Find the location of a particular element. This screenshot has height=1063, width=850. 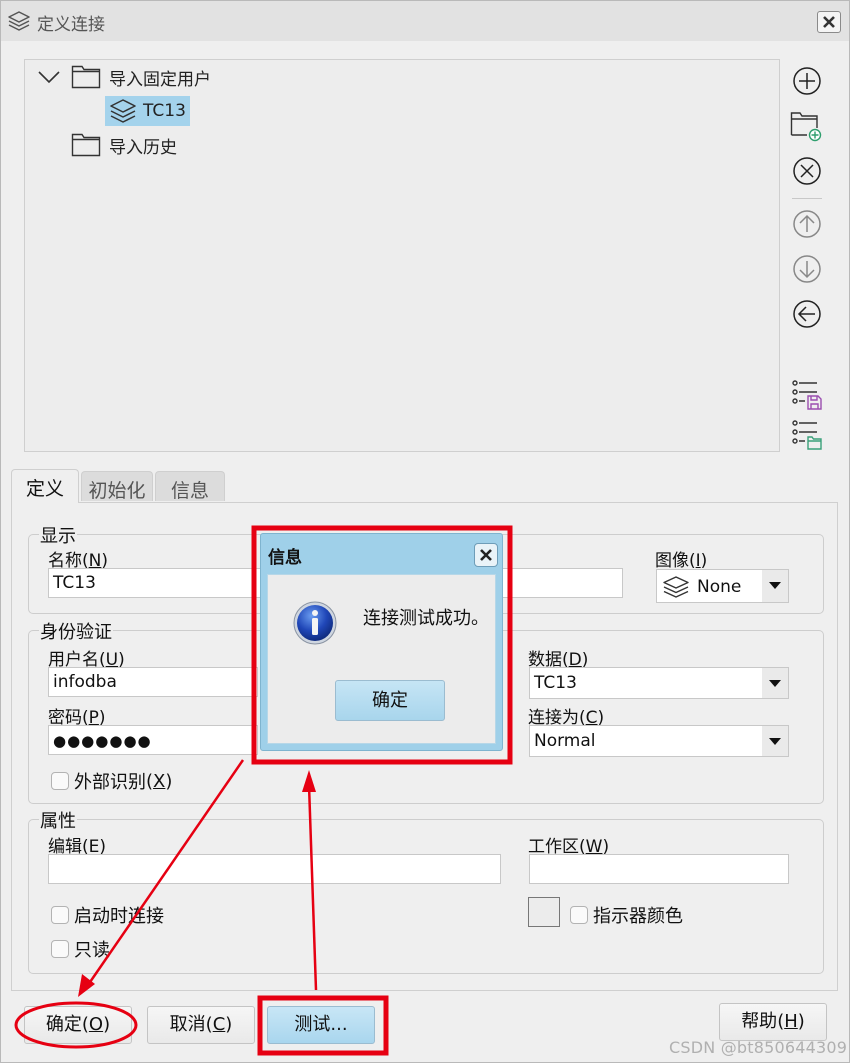

data-value: TC13 is located at coordinates (555, 683).